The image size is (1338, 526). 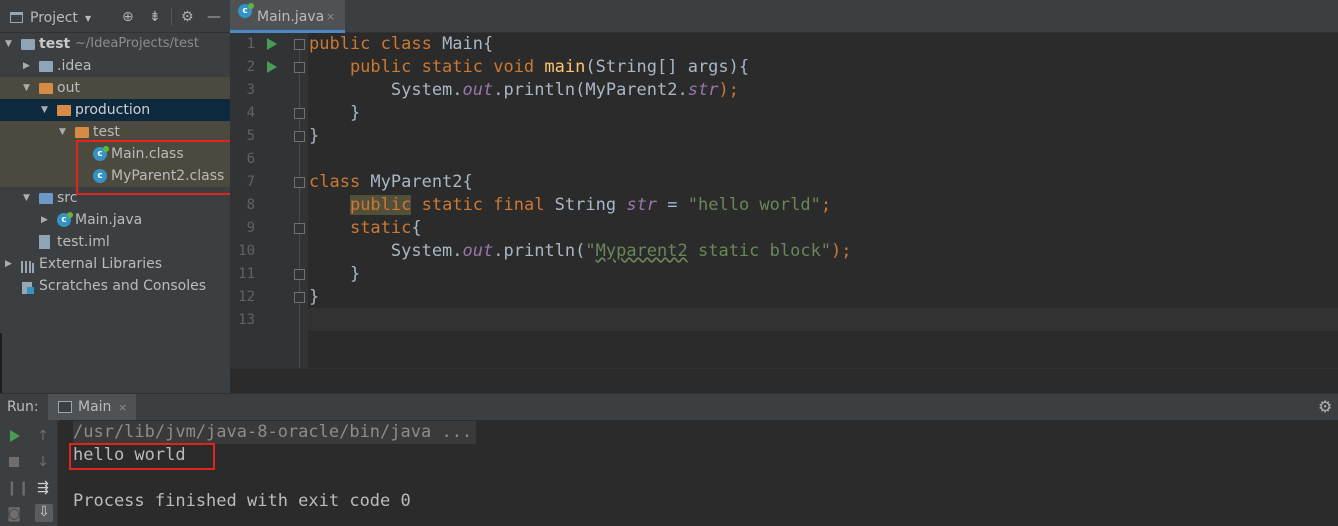 What do you see at coordinates (44, 513) in the screenshot?
I see `scroll-to-end-icon: ⇩` at bounding box center [44, 513].